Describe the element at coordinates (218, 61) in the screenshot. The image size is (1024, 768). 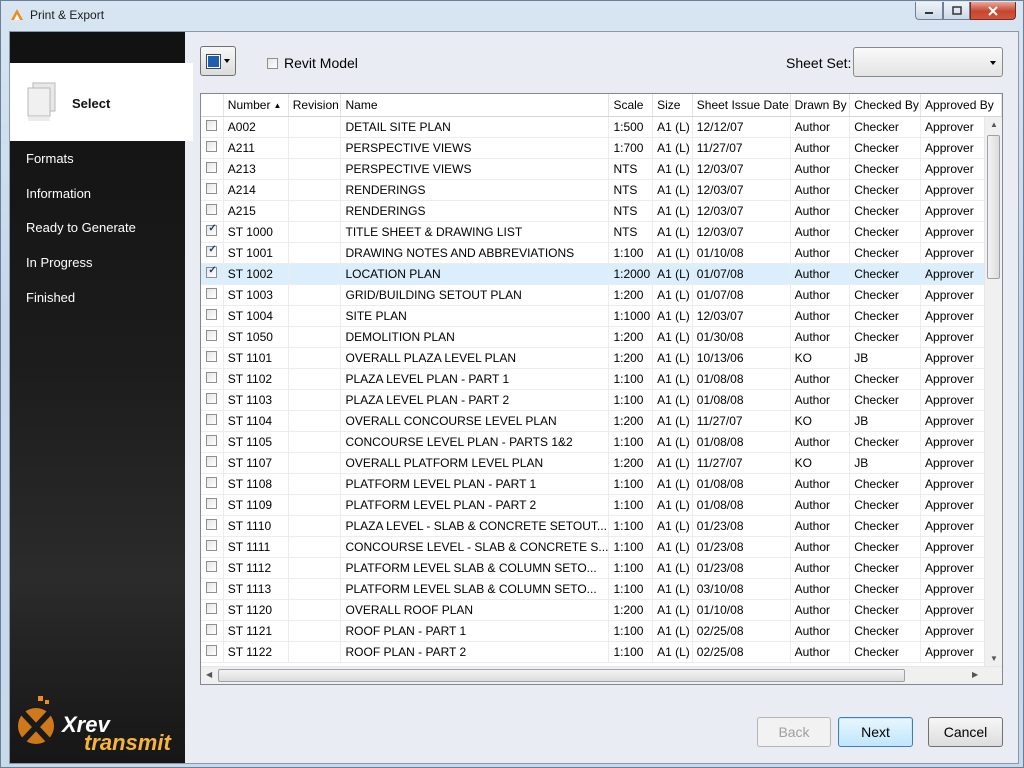
I see `view-options-dropdown` at that location.